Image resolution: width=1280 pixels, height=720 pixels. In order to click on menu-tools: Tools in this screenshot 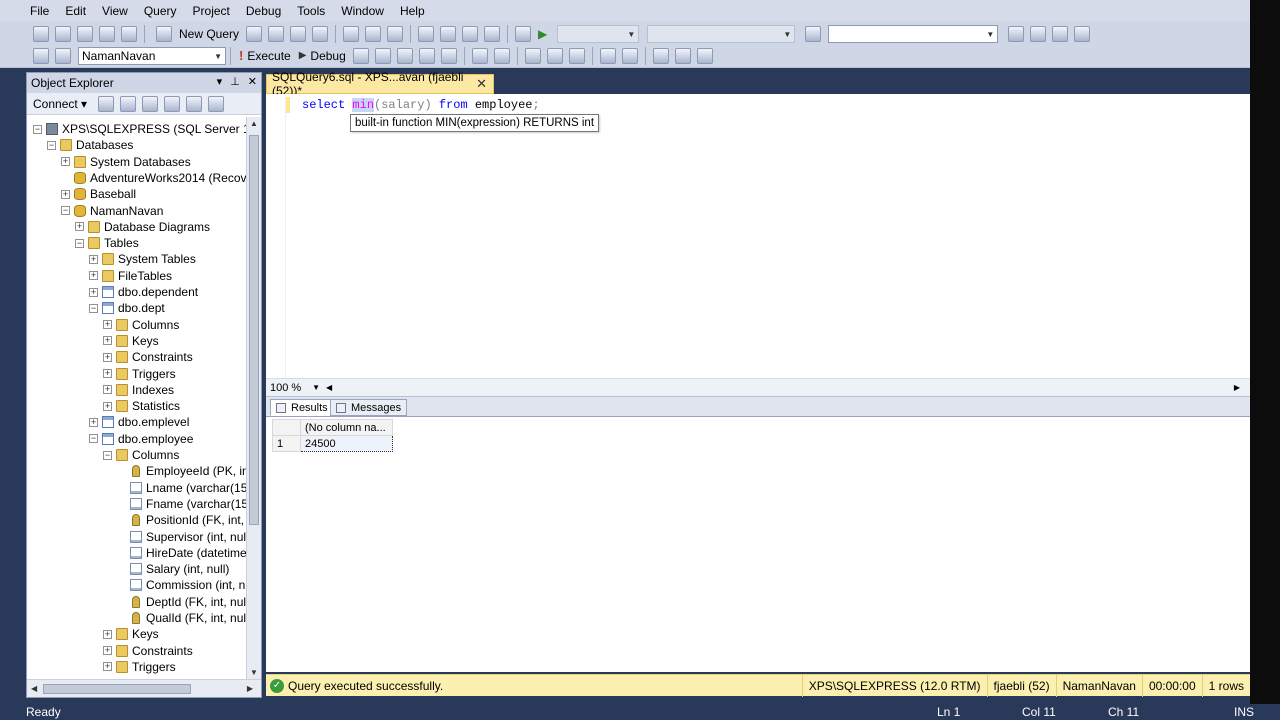, I will do `click(311, 11)`.